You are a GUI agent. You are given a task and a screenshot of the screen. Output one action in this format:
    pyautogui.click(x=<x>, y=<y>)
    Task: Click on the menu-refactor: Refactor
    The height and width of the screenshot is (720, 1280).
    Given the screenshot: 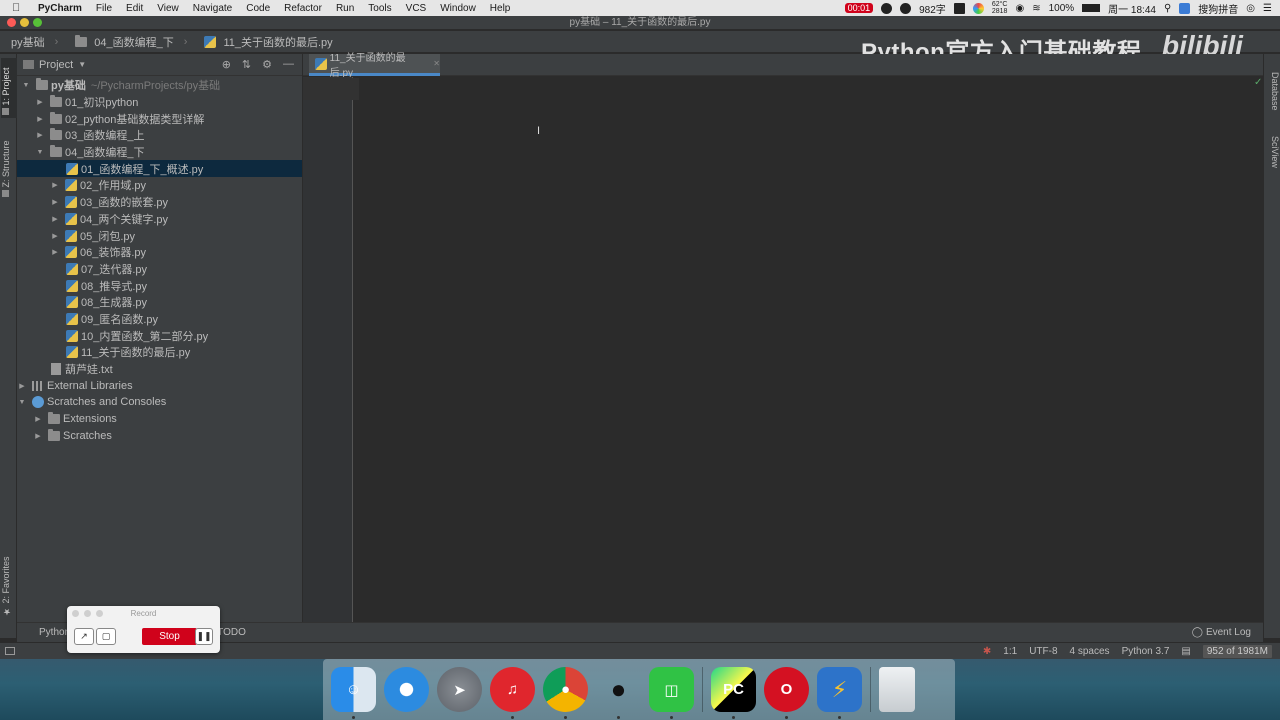 What is the action you would take?
    pyautogui.click(x=303, y=8)
    